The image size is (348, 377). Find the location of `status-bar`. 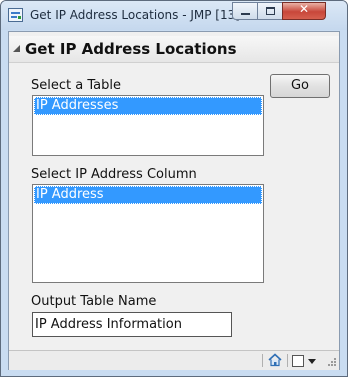

status-bar is located at coordinates (174, 360).